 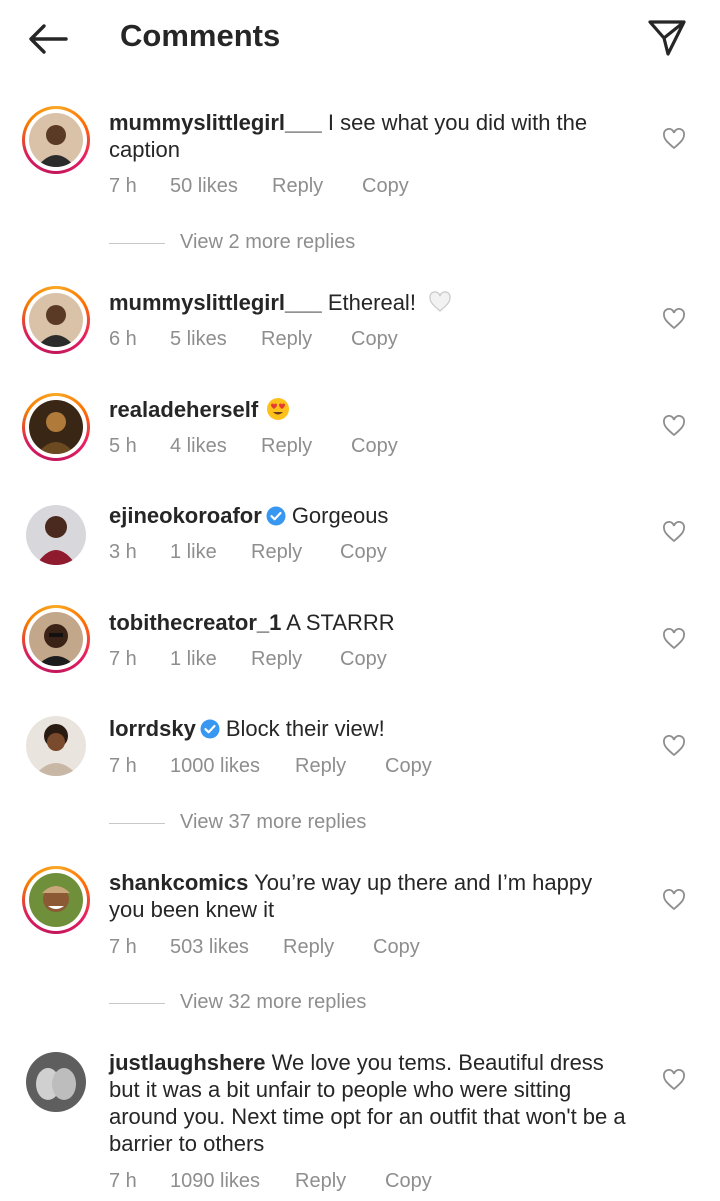 What do you see at coordinates (309, 1004) in the screenshot?
I see `view-more-replies: View 32 more replies` at bounding box center [309, 1004].